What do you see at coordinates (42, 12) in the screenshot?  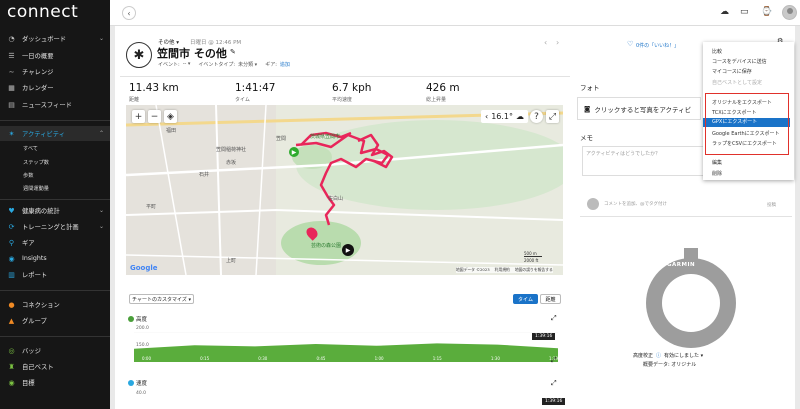 I see `connect-logo: connect` at bounding box center [42, 12].